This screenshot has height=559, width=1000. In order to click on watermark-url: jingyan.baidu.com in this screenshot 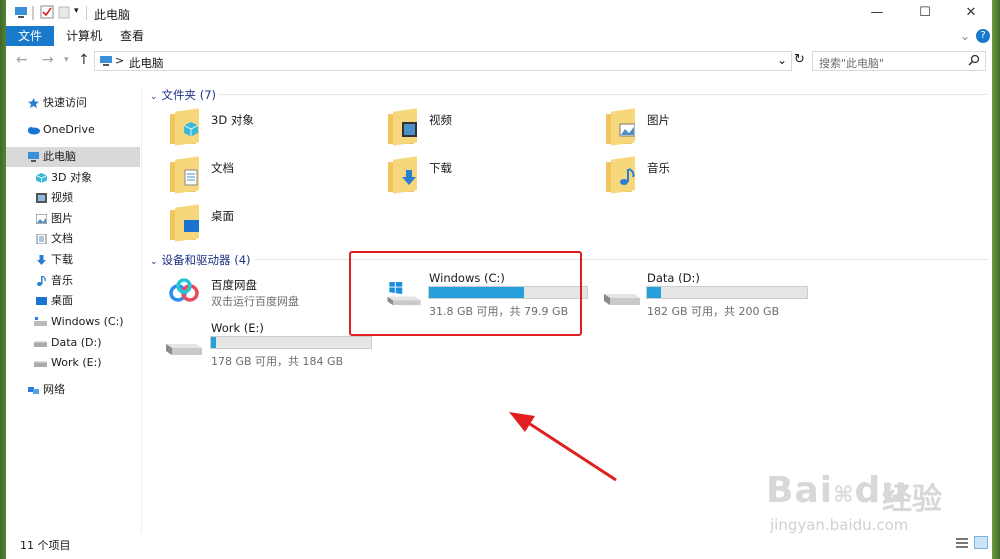, I will do `click(839, 525)`.